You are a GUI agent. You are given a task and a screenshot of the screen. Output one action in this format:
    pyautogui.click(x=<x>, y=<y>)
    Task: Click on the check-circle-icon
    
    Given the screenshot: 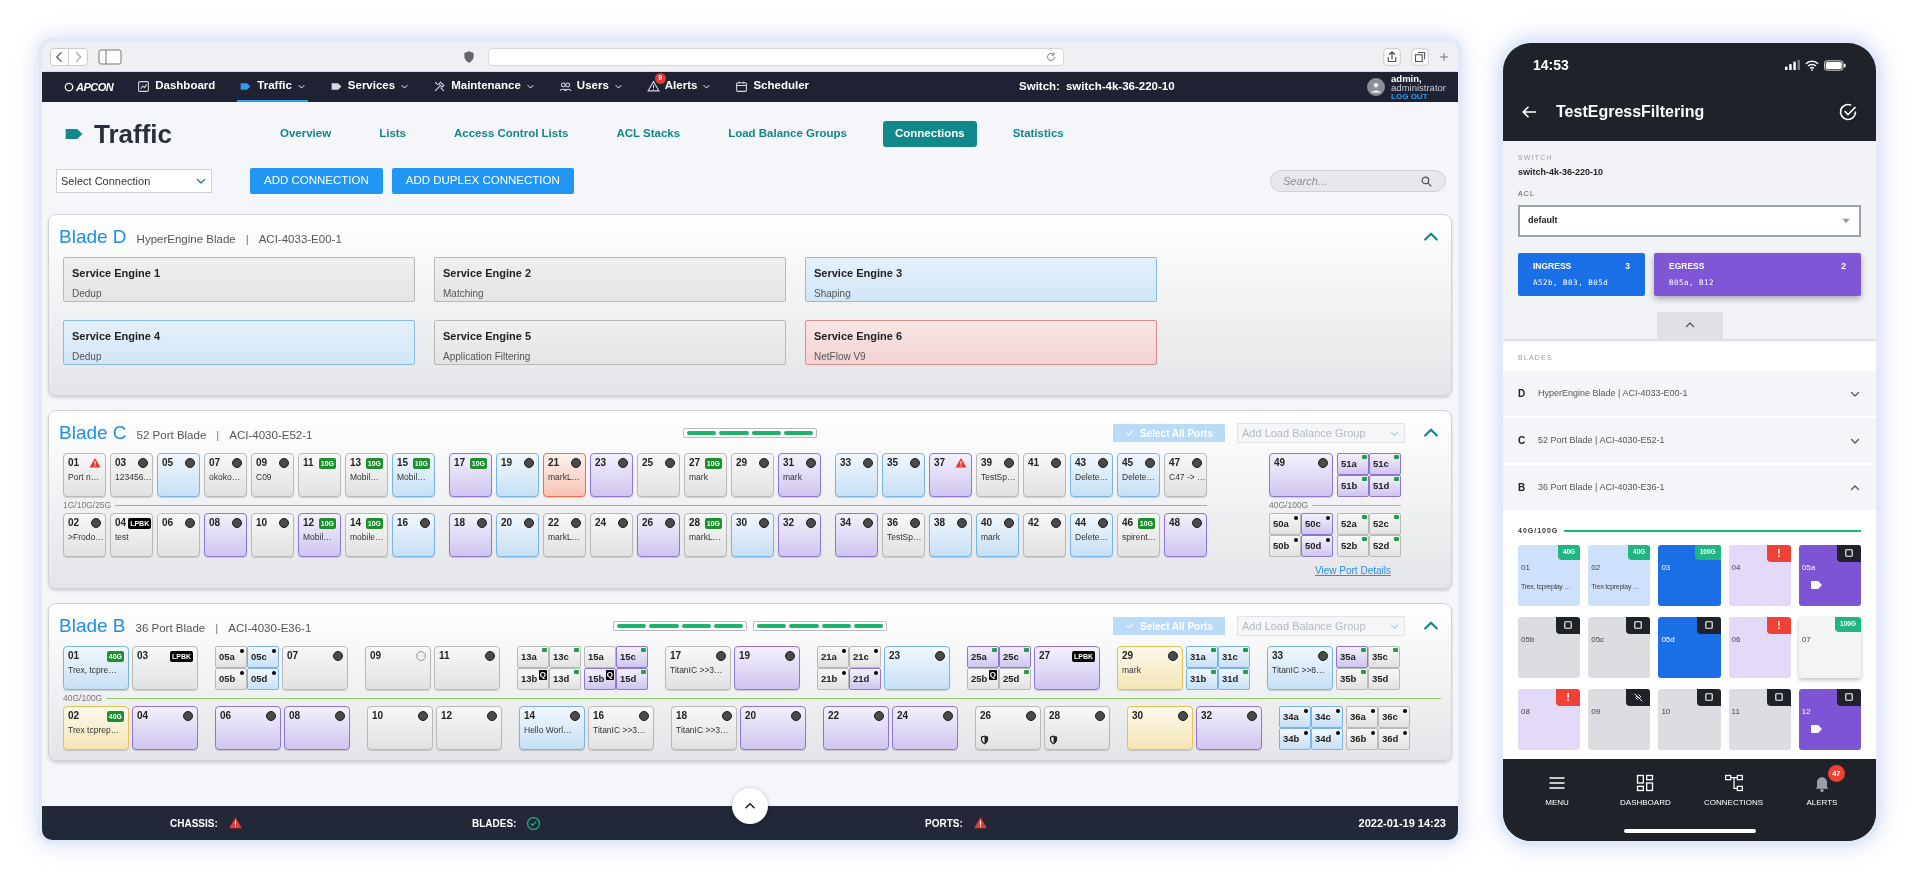 What is the action you would take?
    pyautogui.click(x=1848, y=112)
    